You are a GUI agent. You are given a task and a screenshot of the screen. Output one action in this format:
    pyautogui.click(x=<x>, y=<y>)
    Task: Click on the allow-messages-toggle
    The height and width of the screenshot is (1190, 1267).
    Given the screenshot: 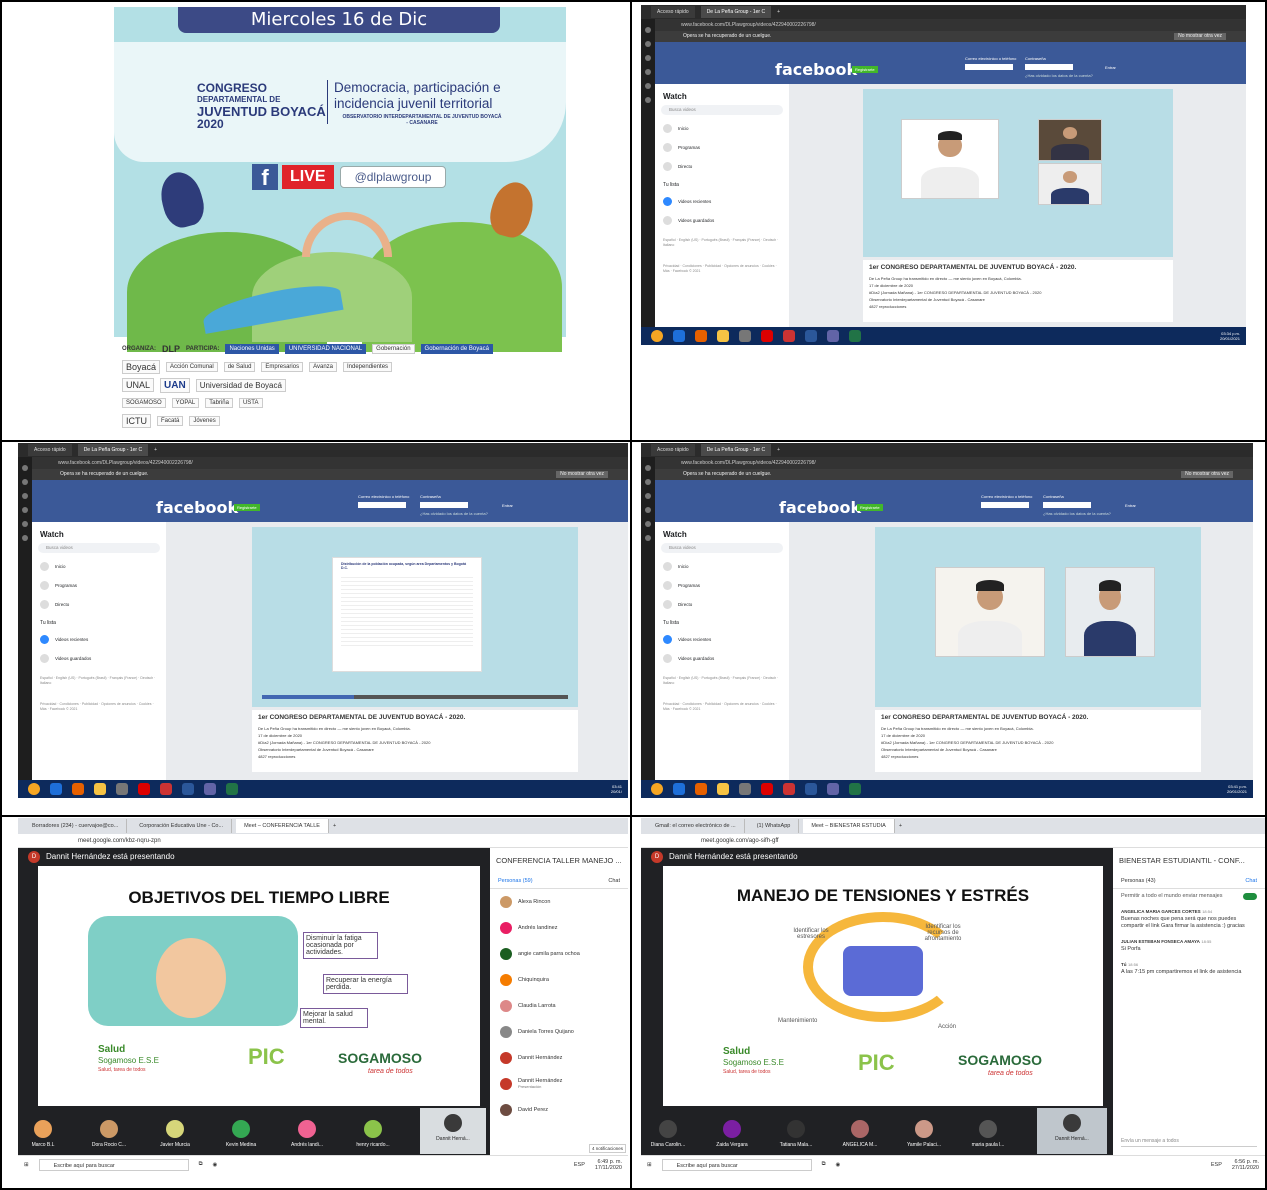 What is the action you would take?
    pyautogui.click(x=1250, y=896)
    